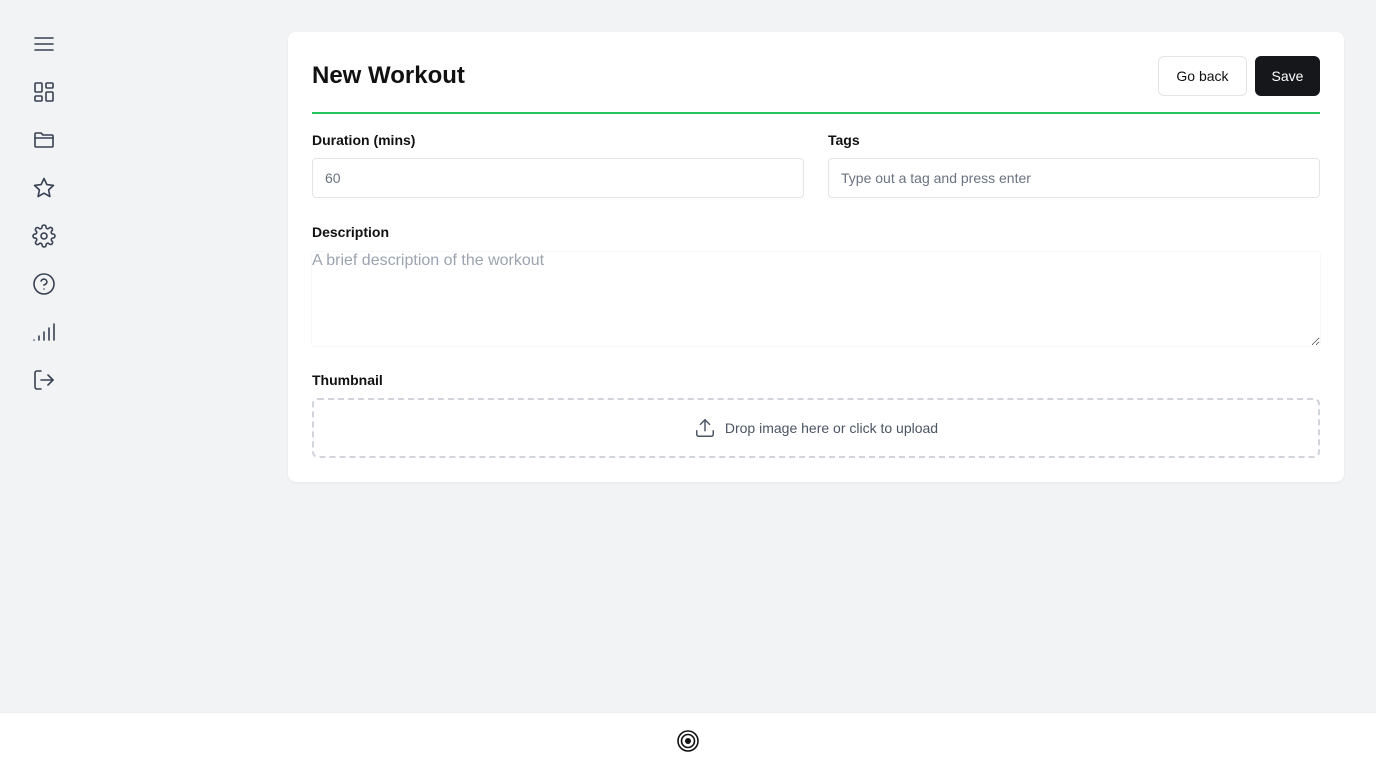  I want to click on page-title: New Workout, so click(388, 75).